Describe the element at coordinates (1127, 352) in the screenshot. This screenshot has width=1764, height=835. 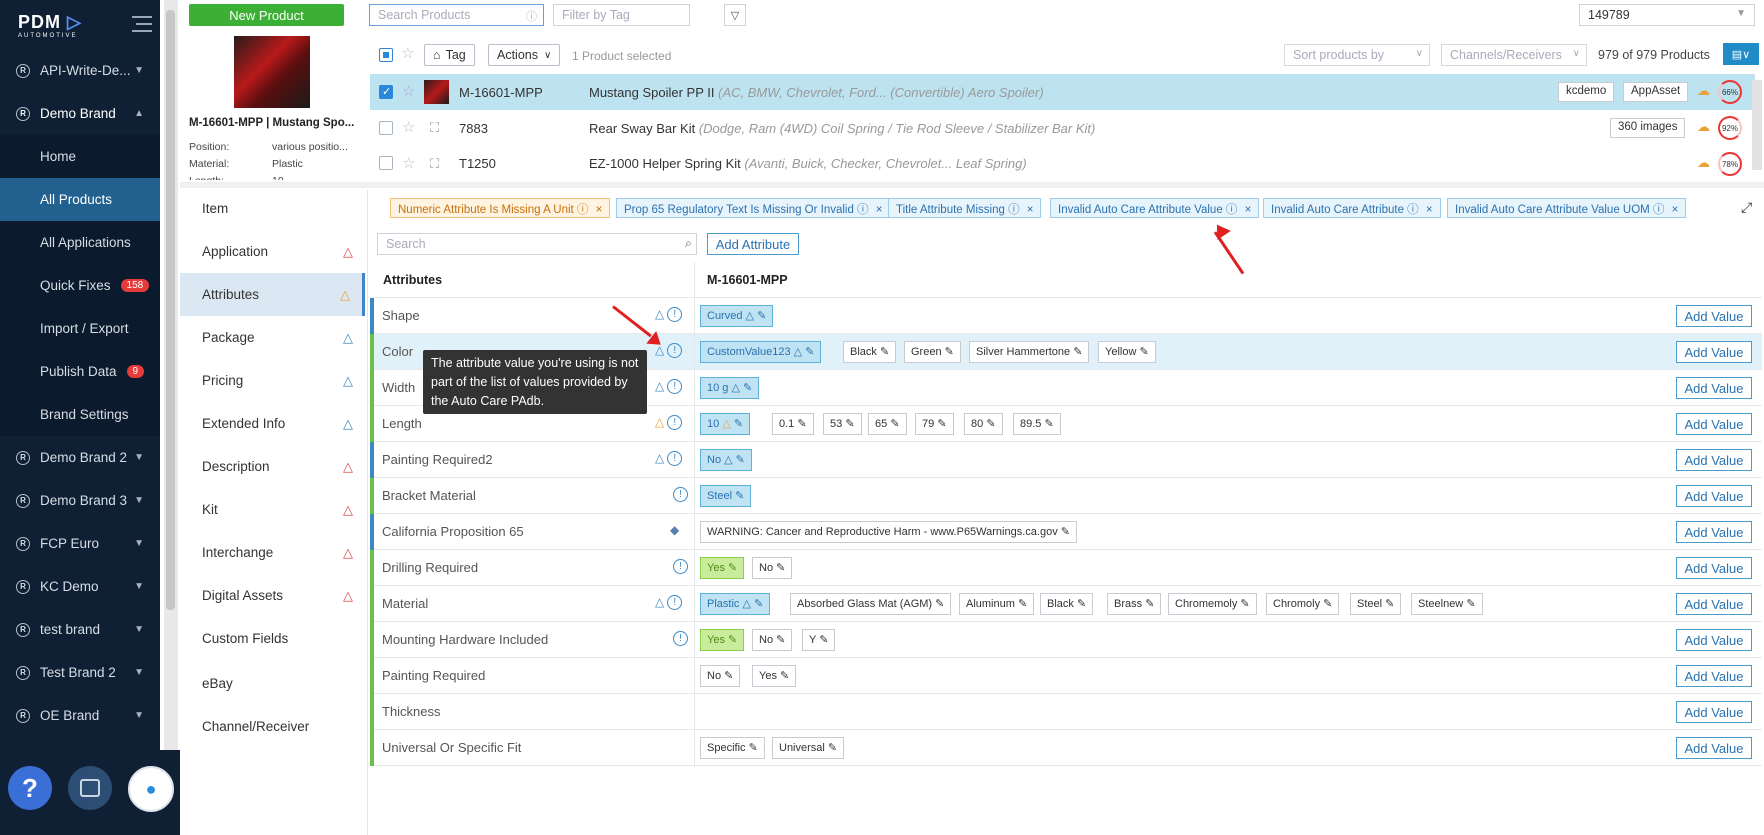
I see `attribute-value: Yellow ✎` at that location.